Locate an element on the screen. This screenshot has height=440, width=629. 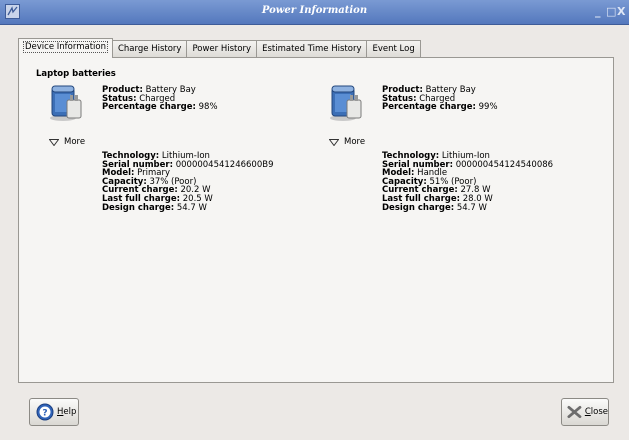
section-title: Laptop batteries is located at coordinates (76, 74).